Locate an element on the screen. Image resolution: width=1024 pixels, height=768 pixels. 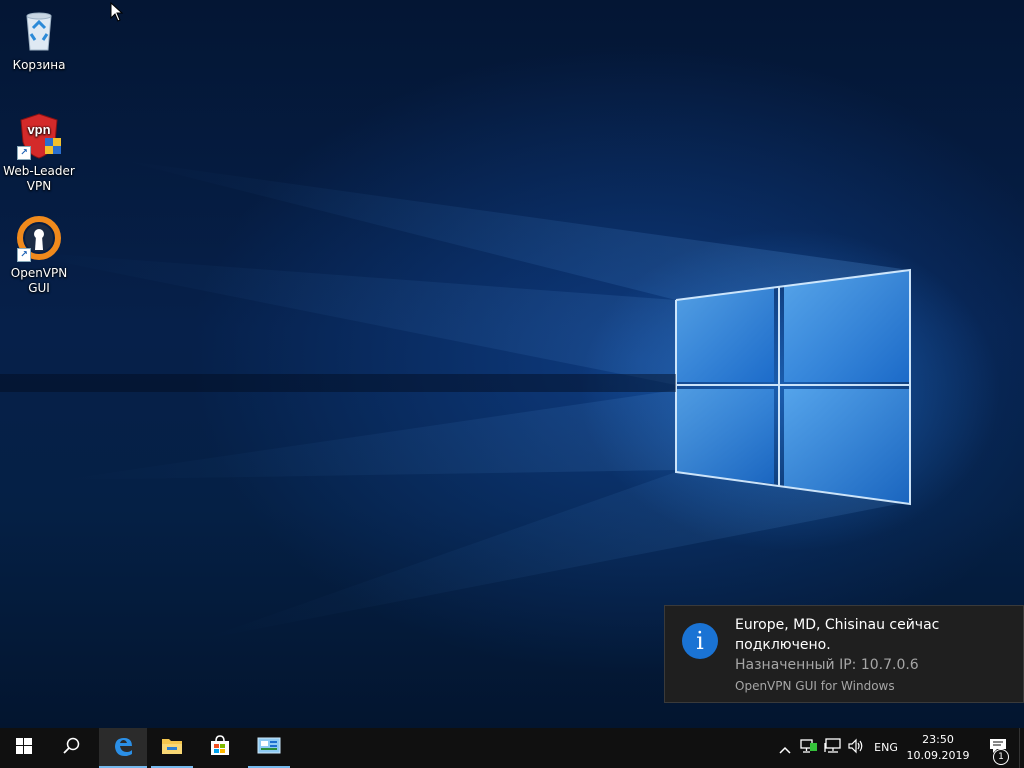
taskbar-store-button is located at coordinates (220, 748).